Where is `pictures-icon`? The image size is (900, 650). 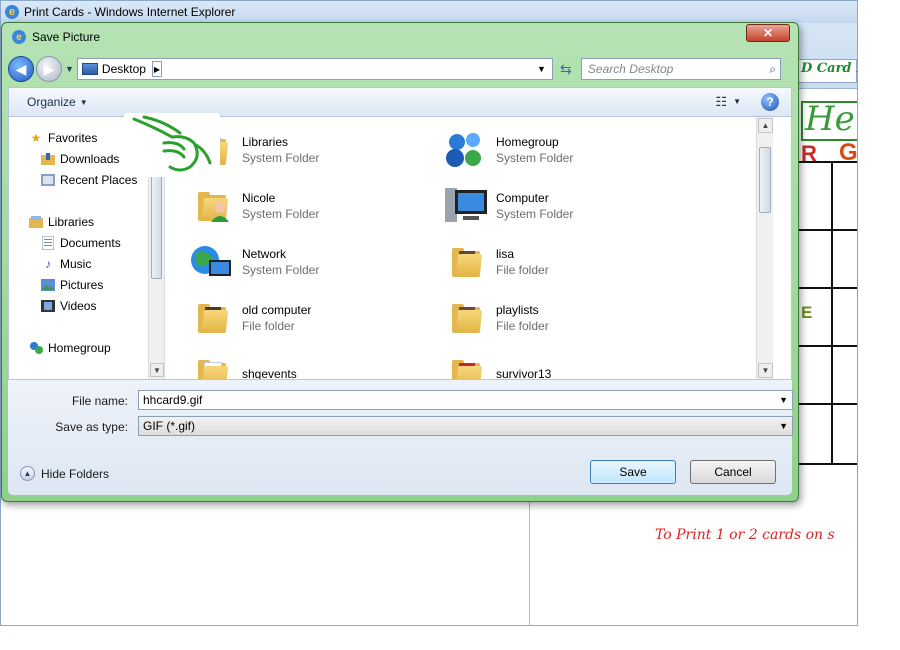 pictures-icon is located at coordinates (48, 285).